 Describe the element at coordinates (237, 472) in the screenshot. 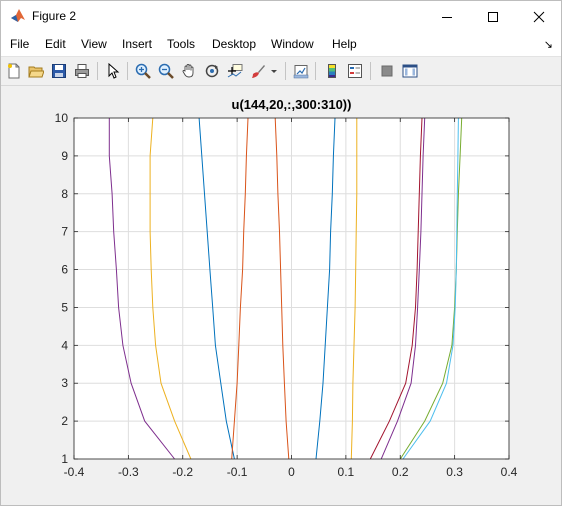

I see `x-tick-label: -0.1` at that location.